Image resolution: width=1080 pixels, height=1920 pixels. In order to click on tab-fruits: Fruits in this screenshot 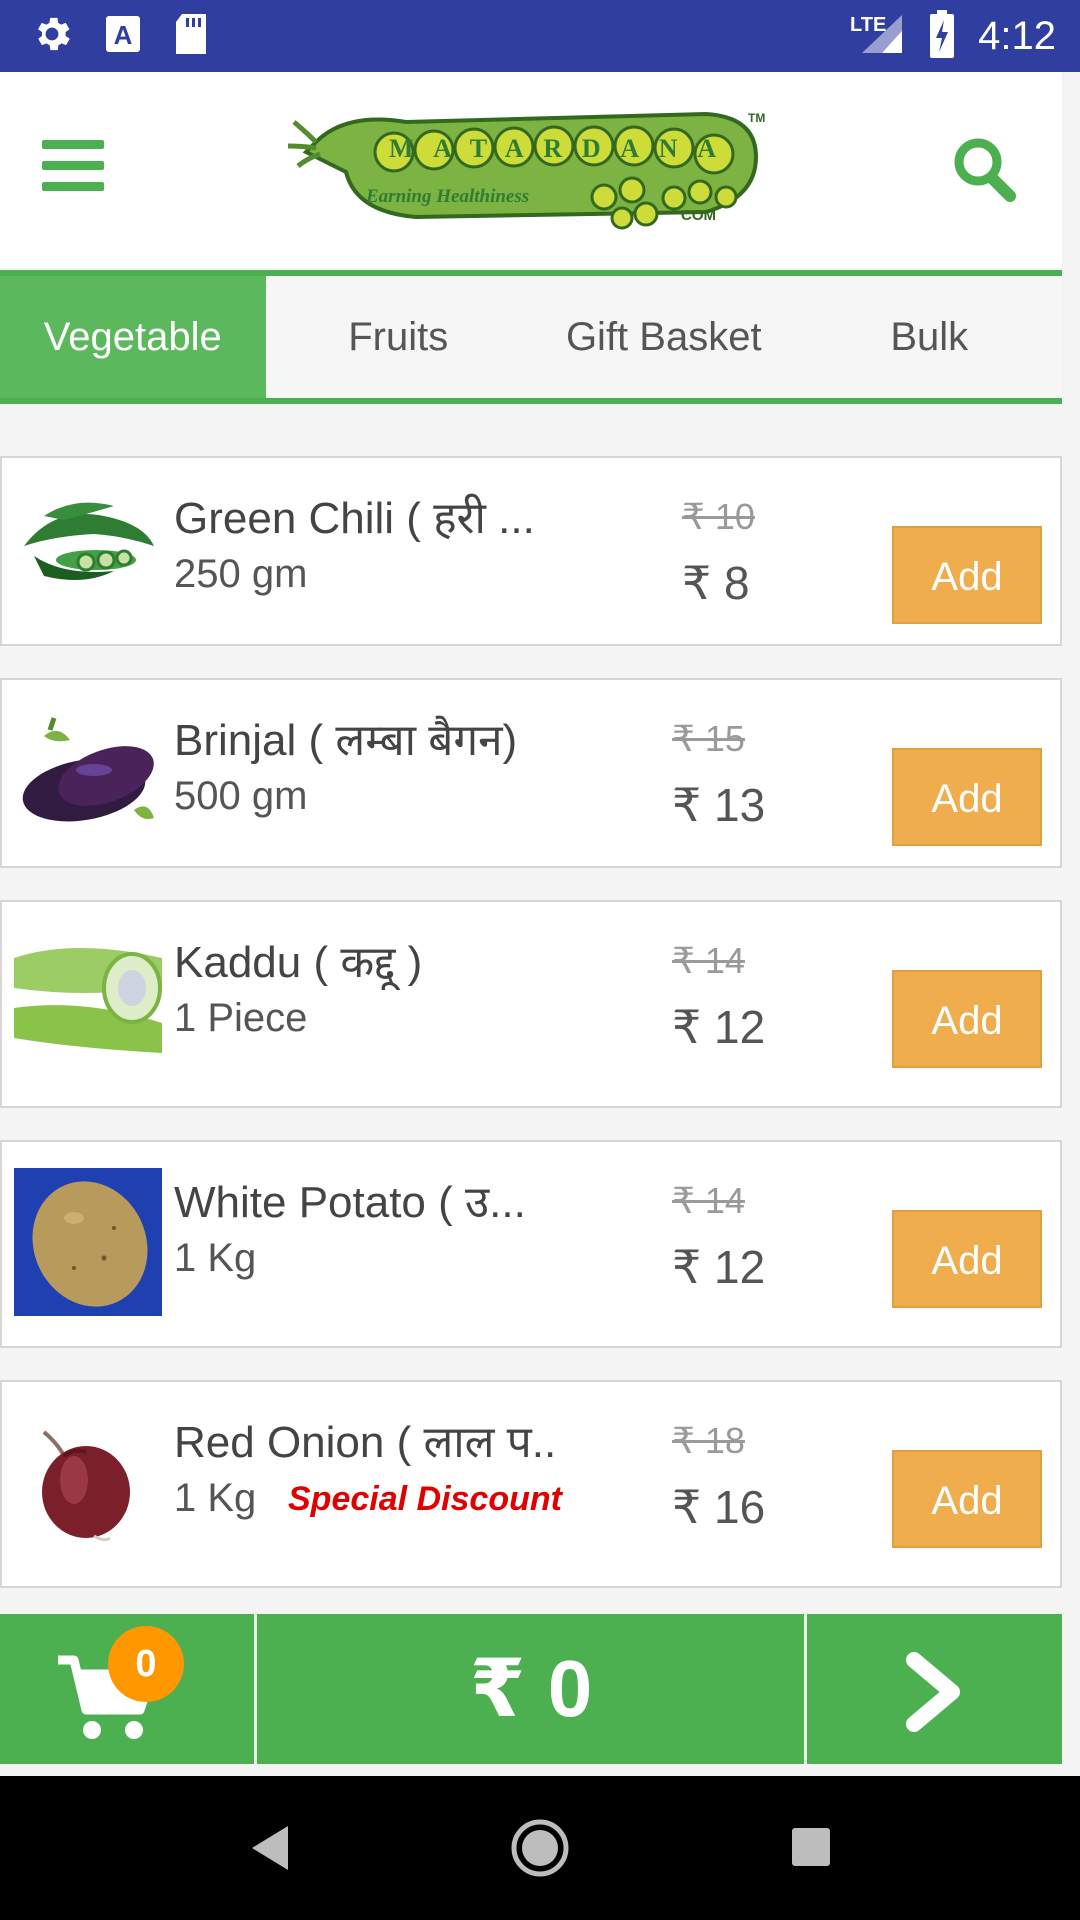, I will do `click(399, 337)`.